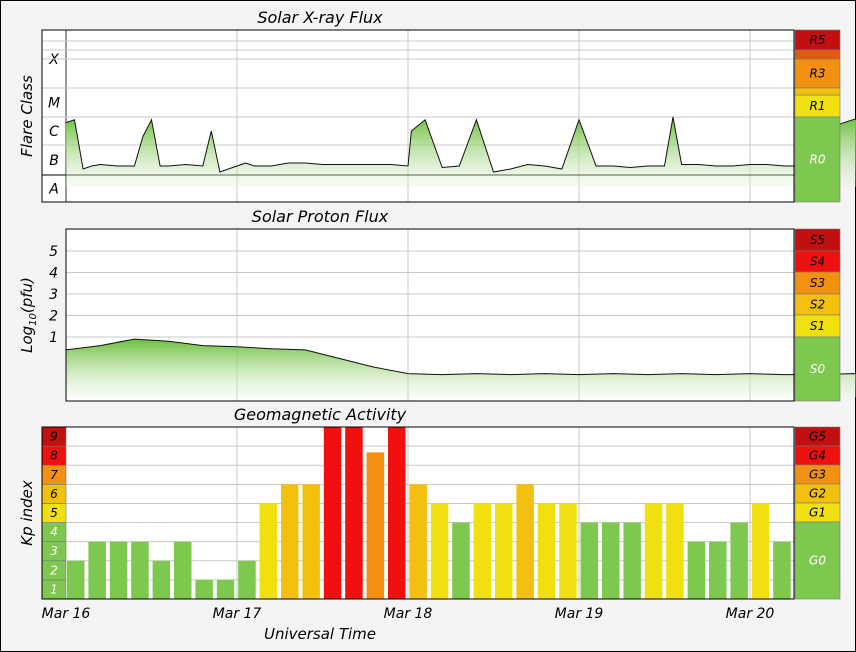 The image size is (856, 652). Describe the element at coordinates (53, 295) in the screenshot. I see `proton-ytick: 3` at that location.